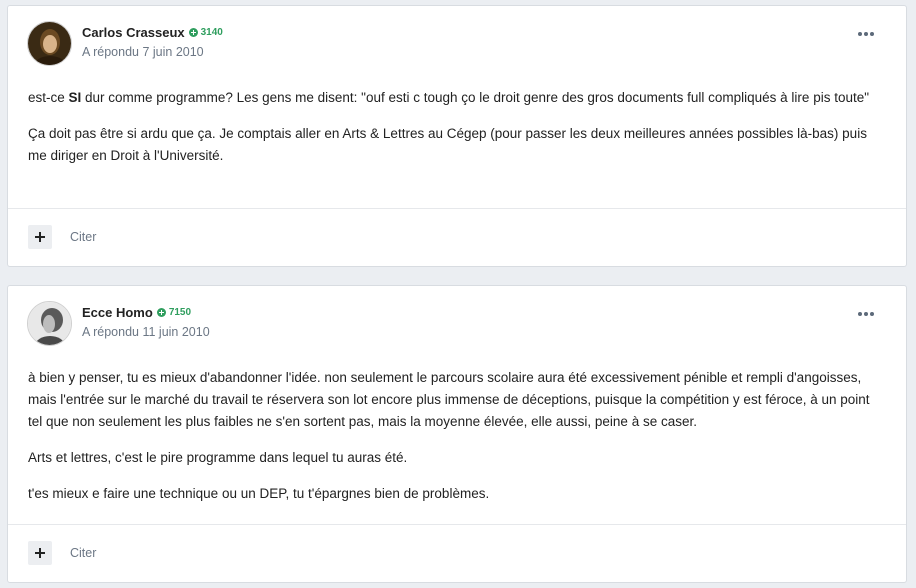  I want to click on reputation-badge: 3140, so click(205, 32).